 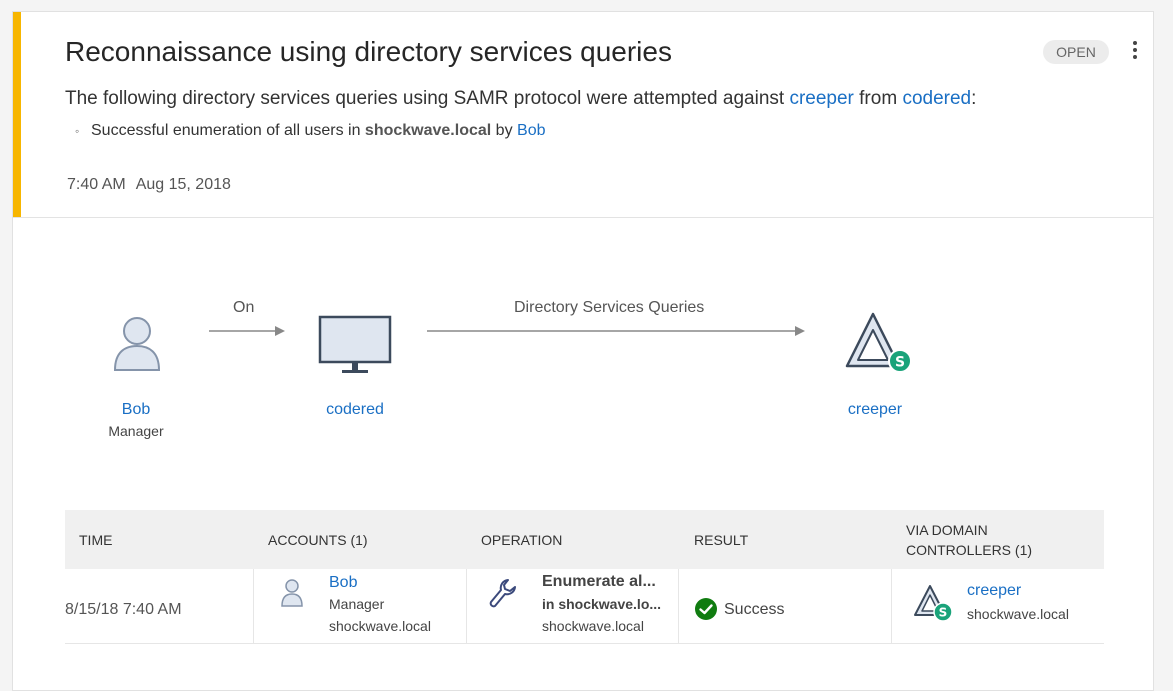 What do you see at coordinates (136, 431) in the screenshot?
I see `flow-user-role: Manager` at bounding box center [136, 431].